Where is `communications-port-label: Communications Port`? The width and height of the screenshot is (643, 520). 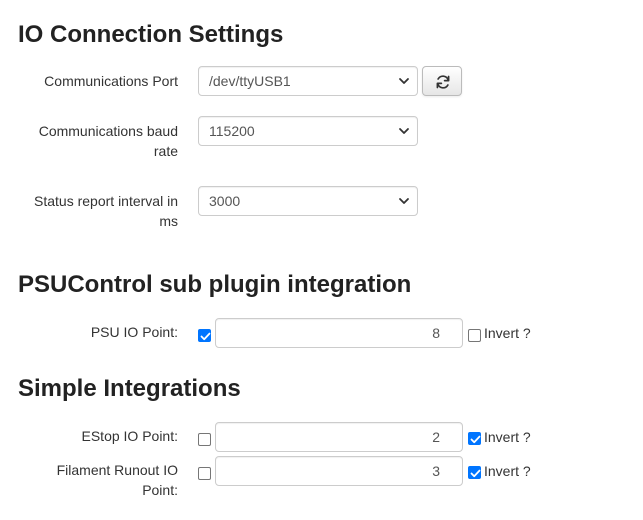
communications-port-label: Communications Port is located at coordinates (99, 81).